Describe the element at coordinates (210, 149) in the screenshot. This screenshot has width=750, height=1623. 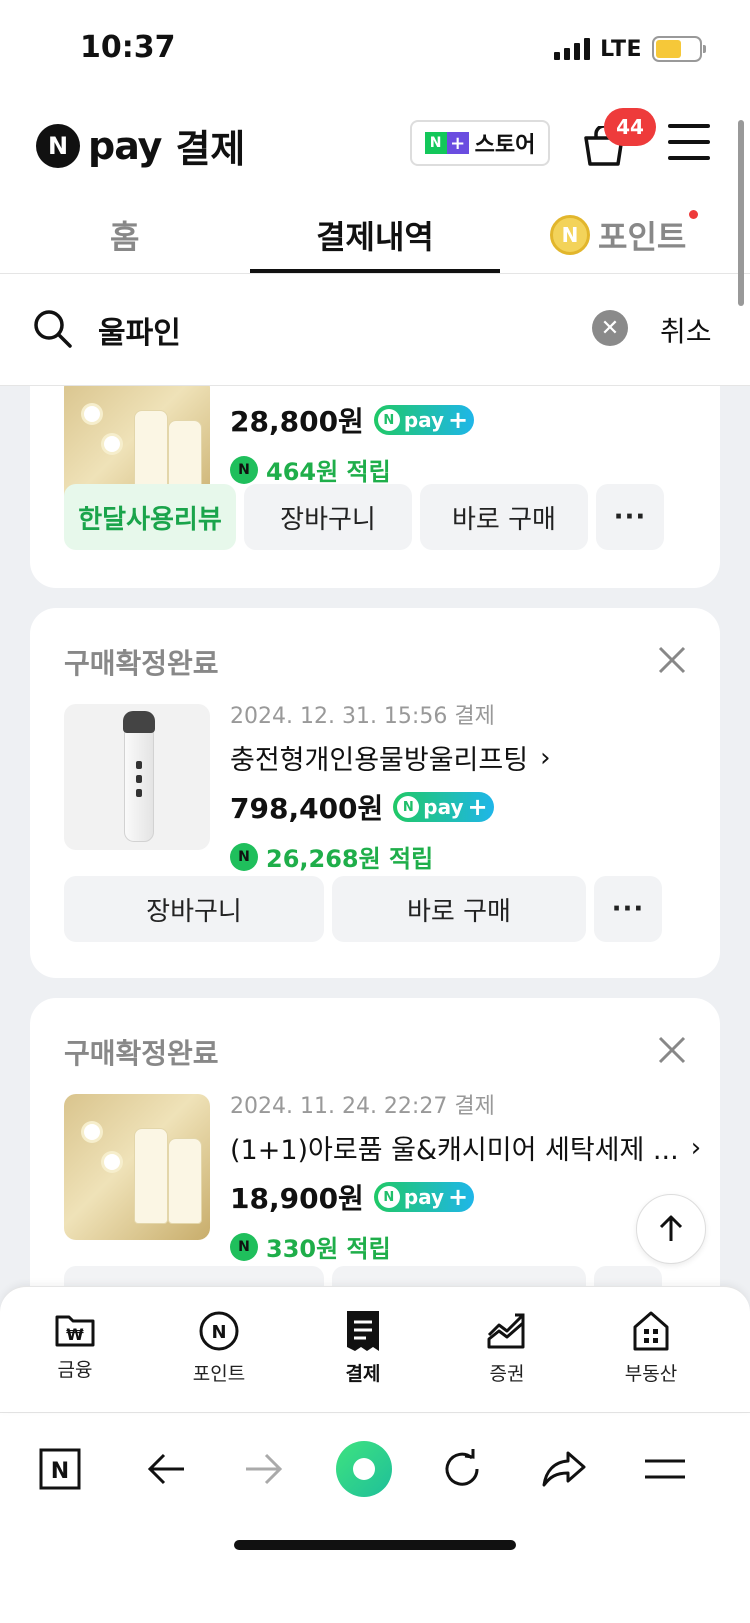
I see `page-title: 결제` at that location.